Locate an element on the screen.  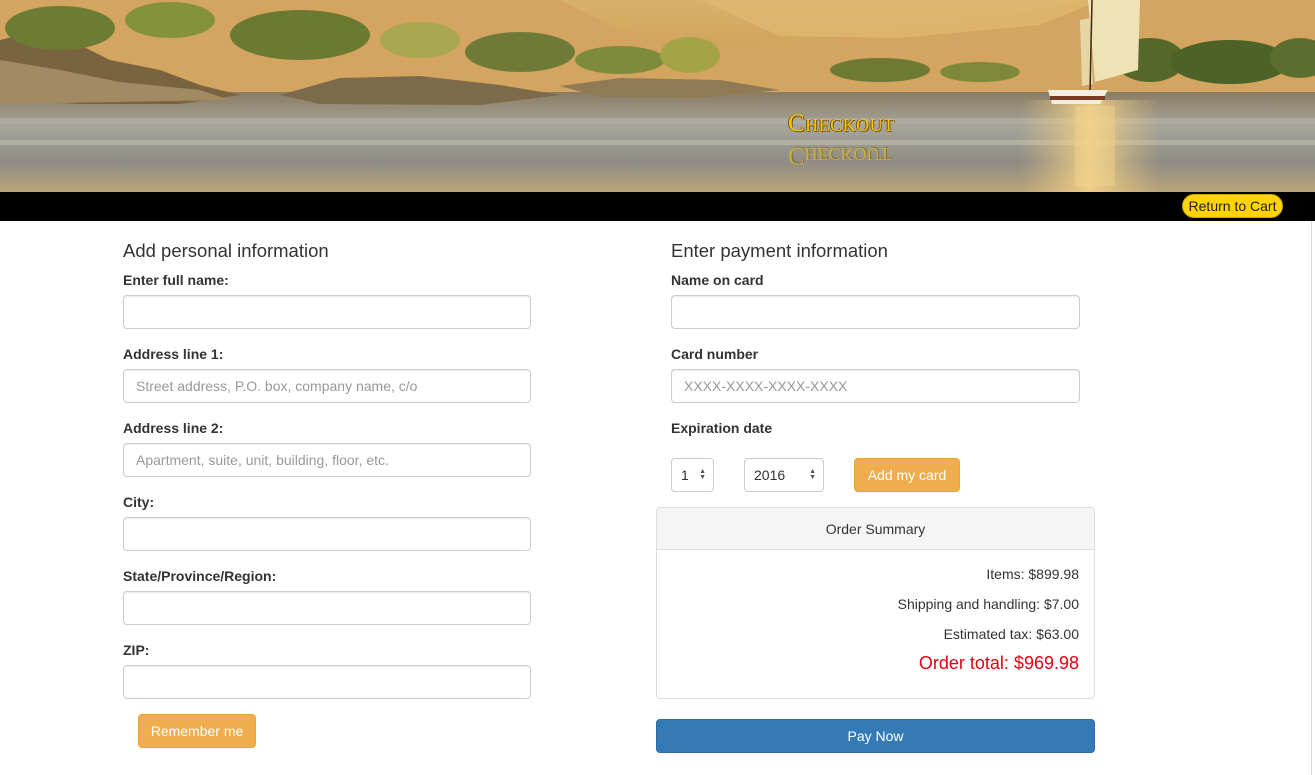
full-name-label: Enter full name: is located at coordinates (176, 280).